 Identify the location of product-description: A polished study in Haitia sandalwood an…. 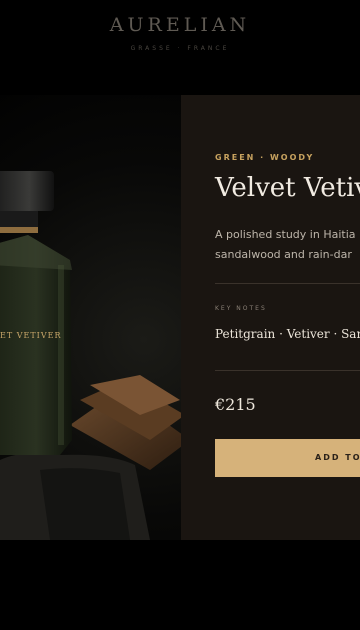
(287, 245).